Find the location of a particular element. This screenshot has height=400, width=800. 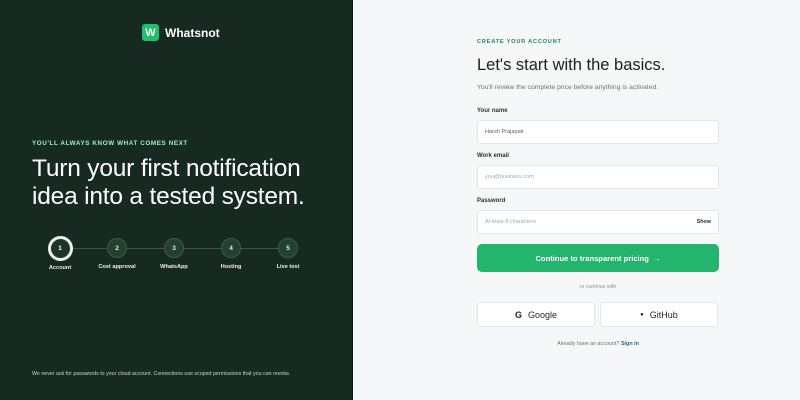

step-number-circle: 5 is located at coordinates (288, 248).